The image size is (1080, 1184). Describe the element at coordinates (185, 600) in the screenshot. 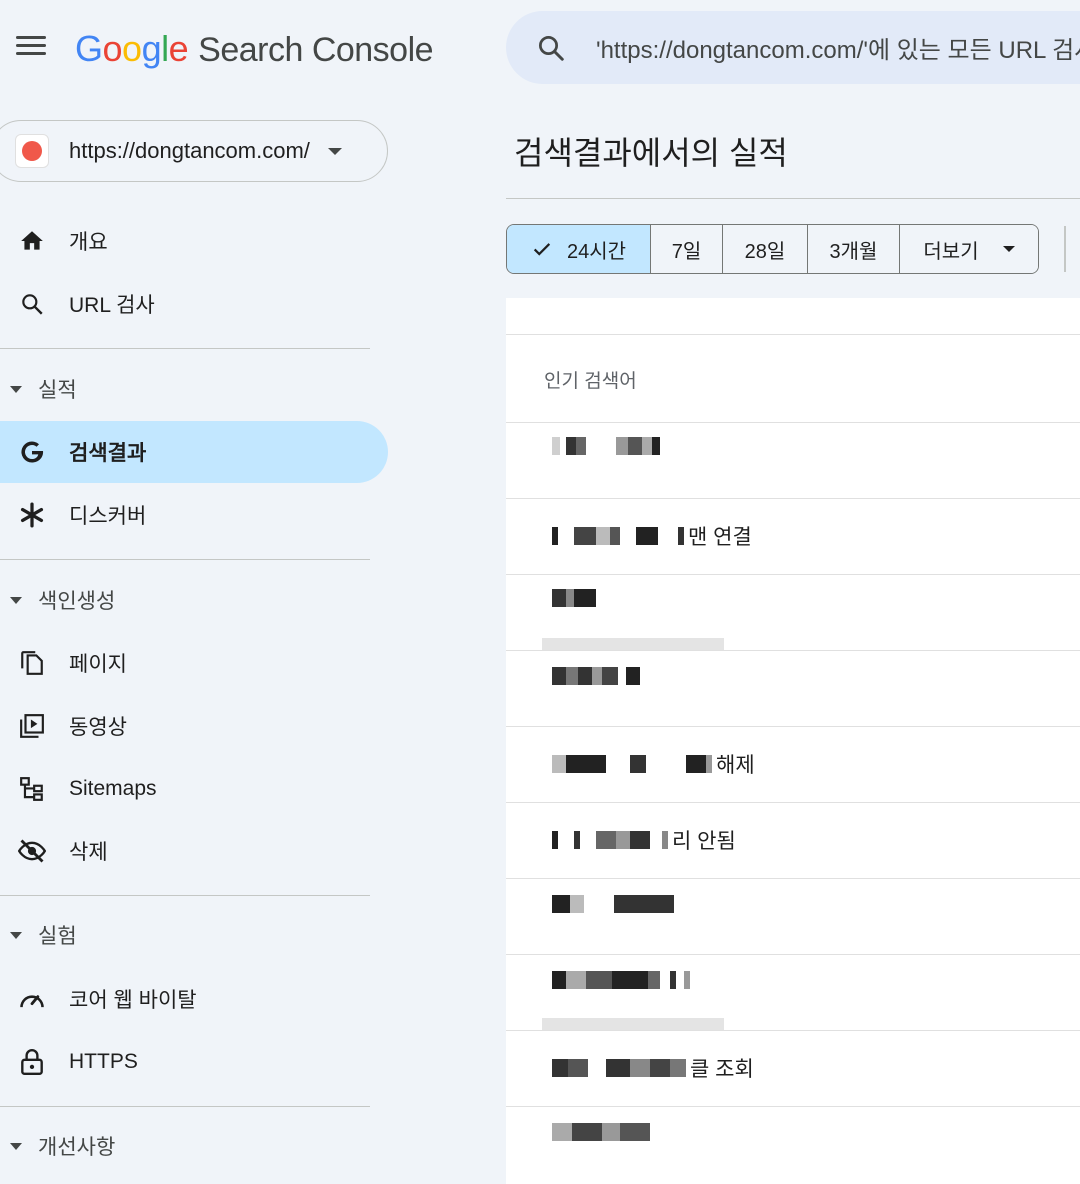

I see `section-indexing: 색인생성` at that location.